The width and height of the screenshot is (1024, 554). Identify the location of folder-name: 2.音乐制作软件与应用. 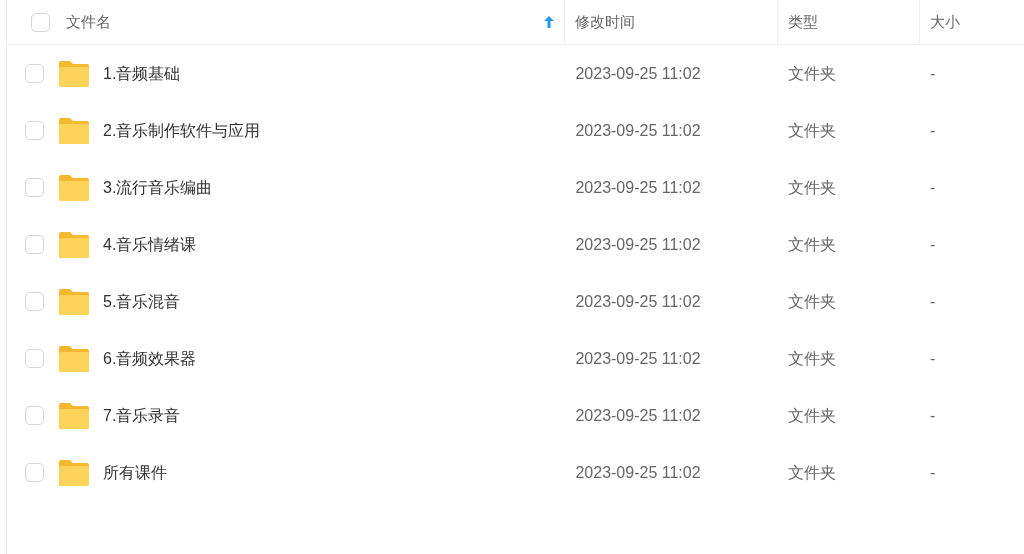
(182, 130).